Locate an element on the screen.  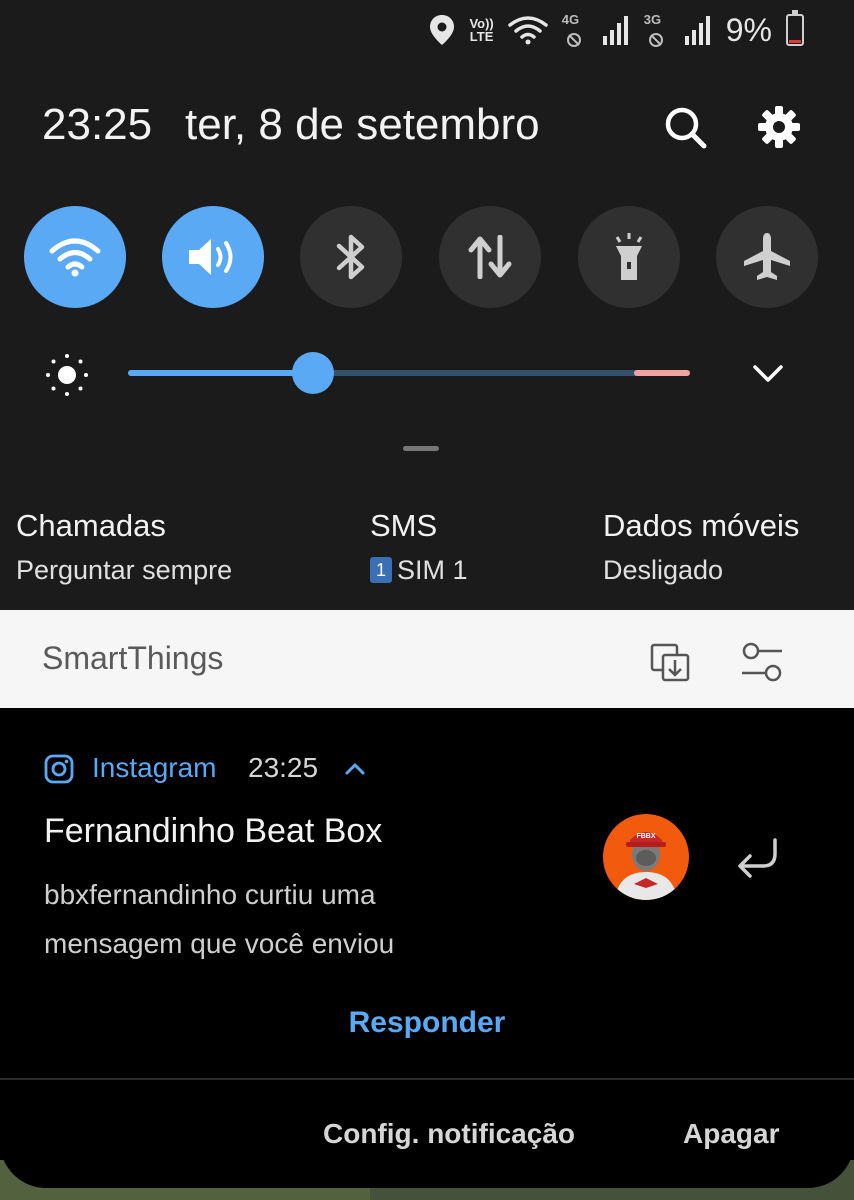
mobile-data-toggle is located at coordinates (490, 257).